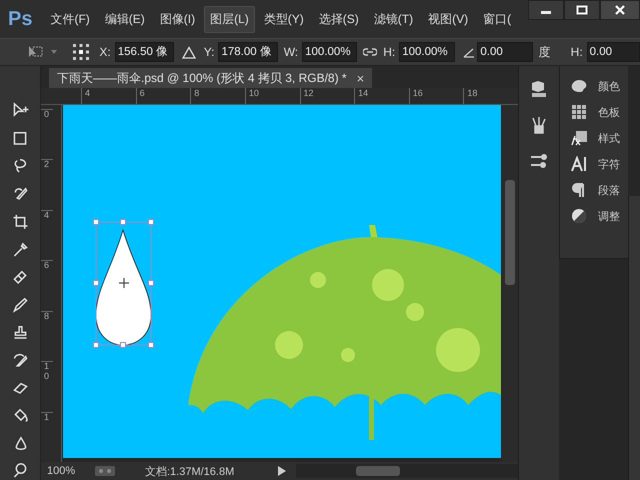  I want to click on bandage-icon, so click(20, 277).